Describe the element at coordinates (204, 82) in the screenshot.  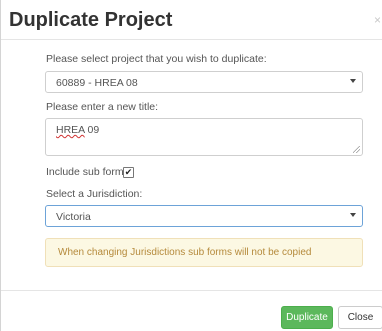
I see `project-select: 60889 - HREA 08` at that location.